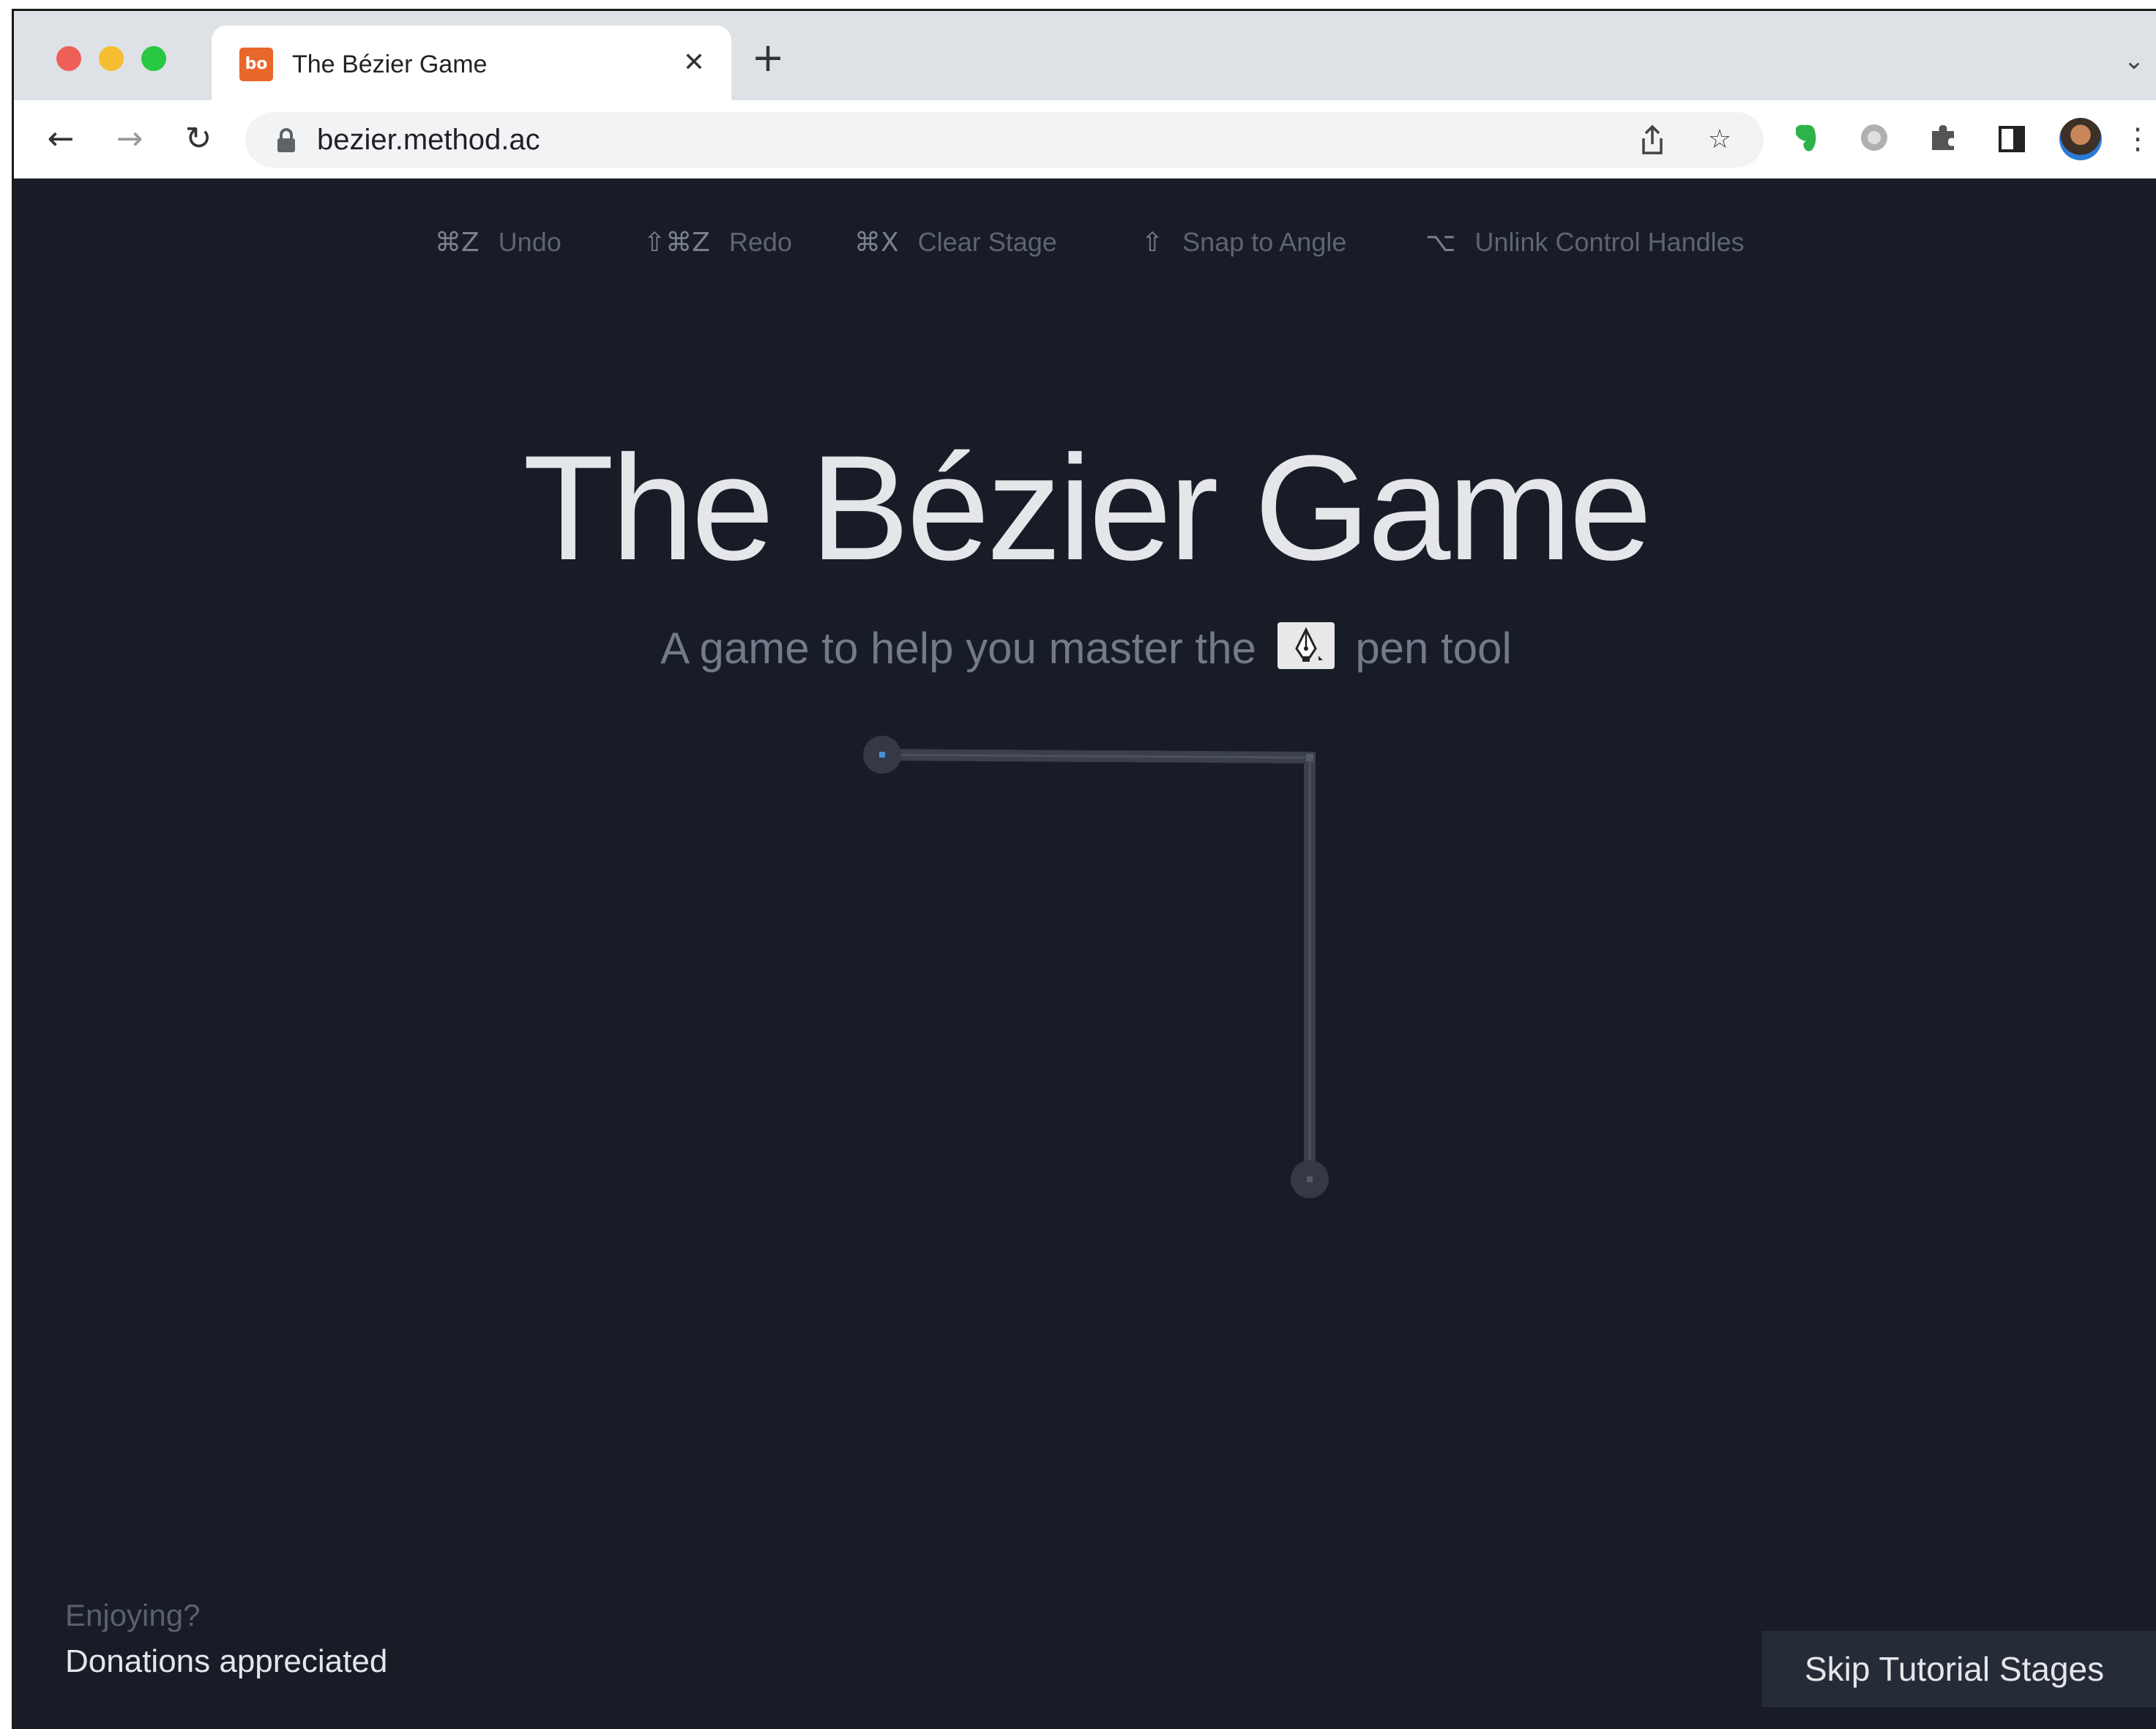 Image resolution: width=2156 pixels, height=1729 pixels. Describe the element at coordinates (286, 140) in the screenshot. I see `lock-icon` at that location.